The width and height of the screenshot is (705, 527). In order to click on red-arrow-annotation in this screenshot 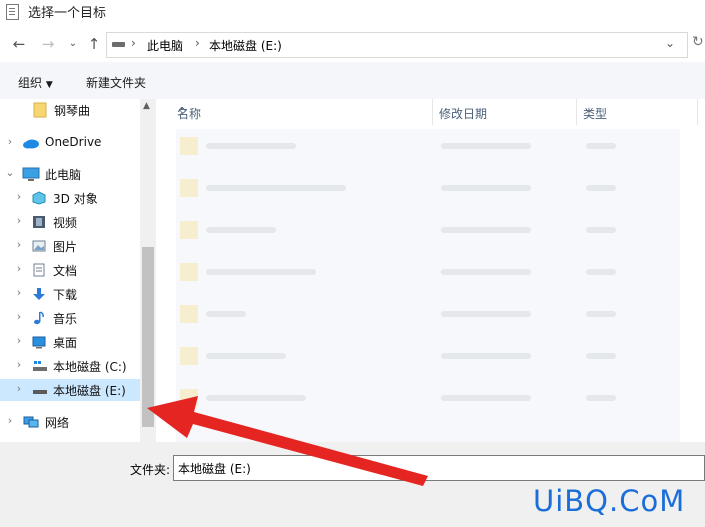, I will do `click(287, 441)`.